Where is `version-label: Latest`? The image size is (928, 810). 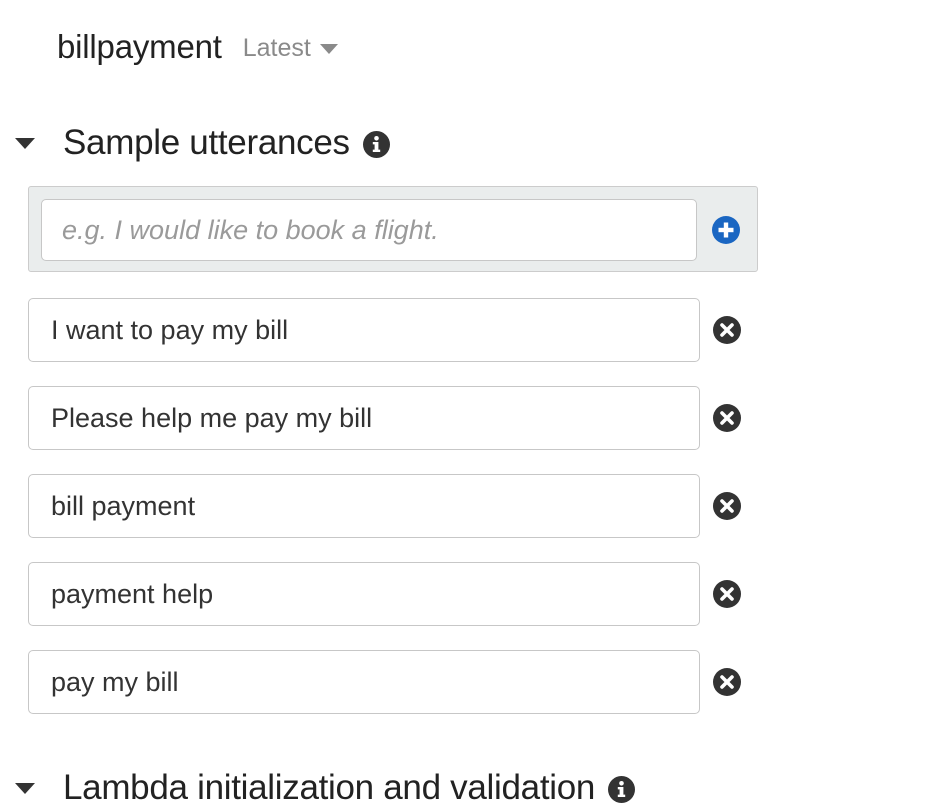 version-label: Latest is located at coordinates (276, 48).